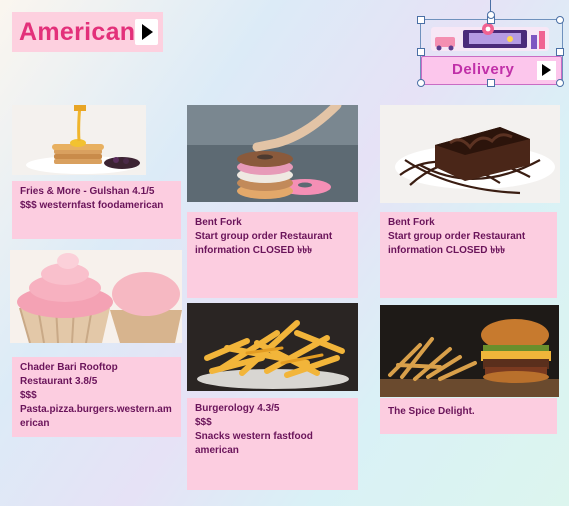 This screenshot has height=506, width=569. What do you see at coordinates (79, 140) in the screenshot?
I see `pancakes-syrup-photo` at bounding box center [79, 140].